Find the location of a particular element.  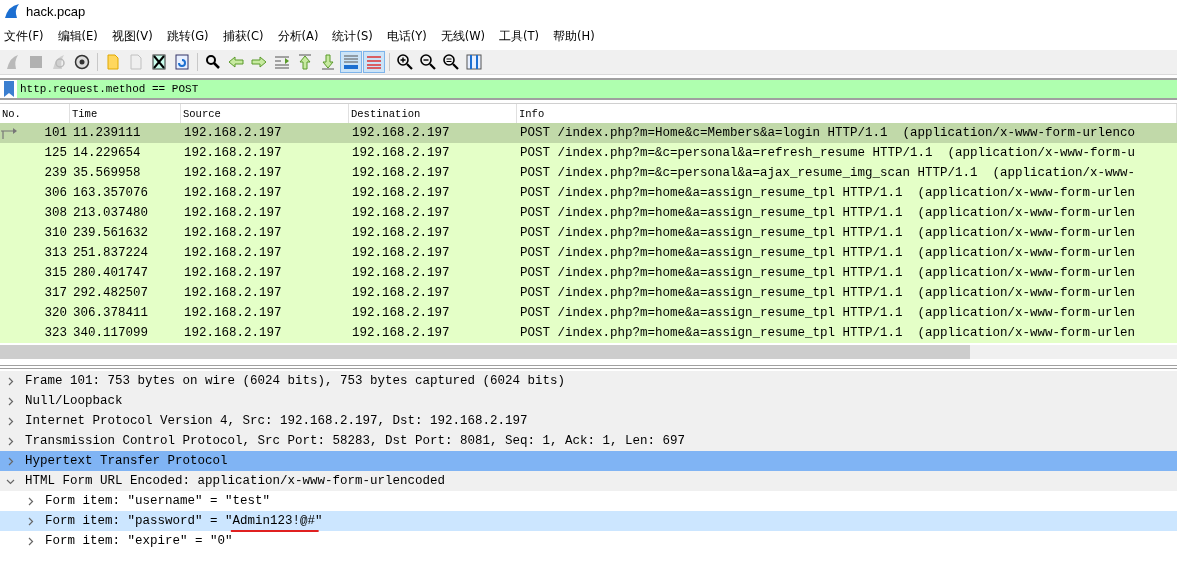

table-cell-text: 323 is located at coordinates (56, 333).